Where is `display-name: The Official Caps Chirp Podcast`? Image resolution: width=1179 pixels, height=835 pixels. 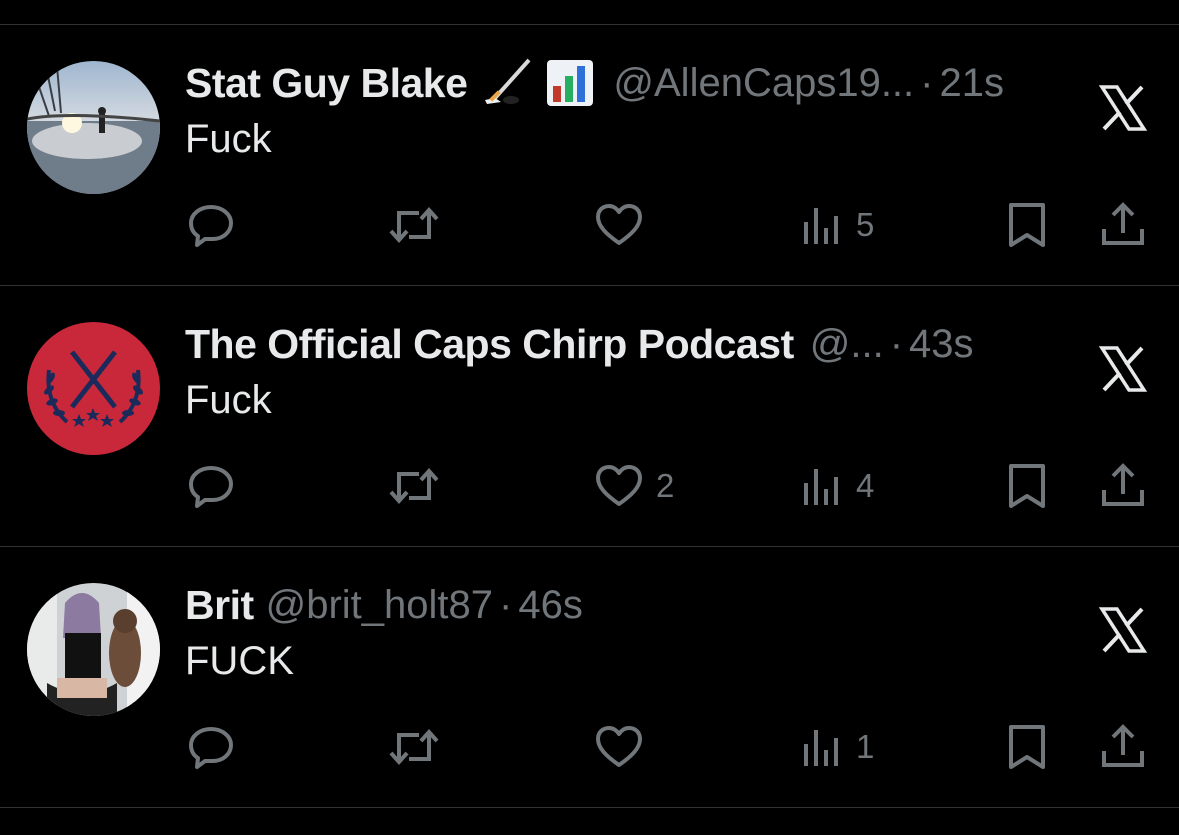 display-name: The Official Caps Chirp Podcast is located at coordinates (489, 344).